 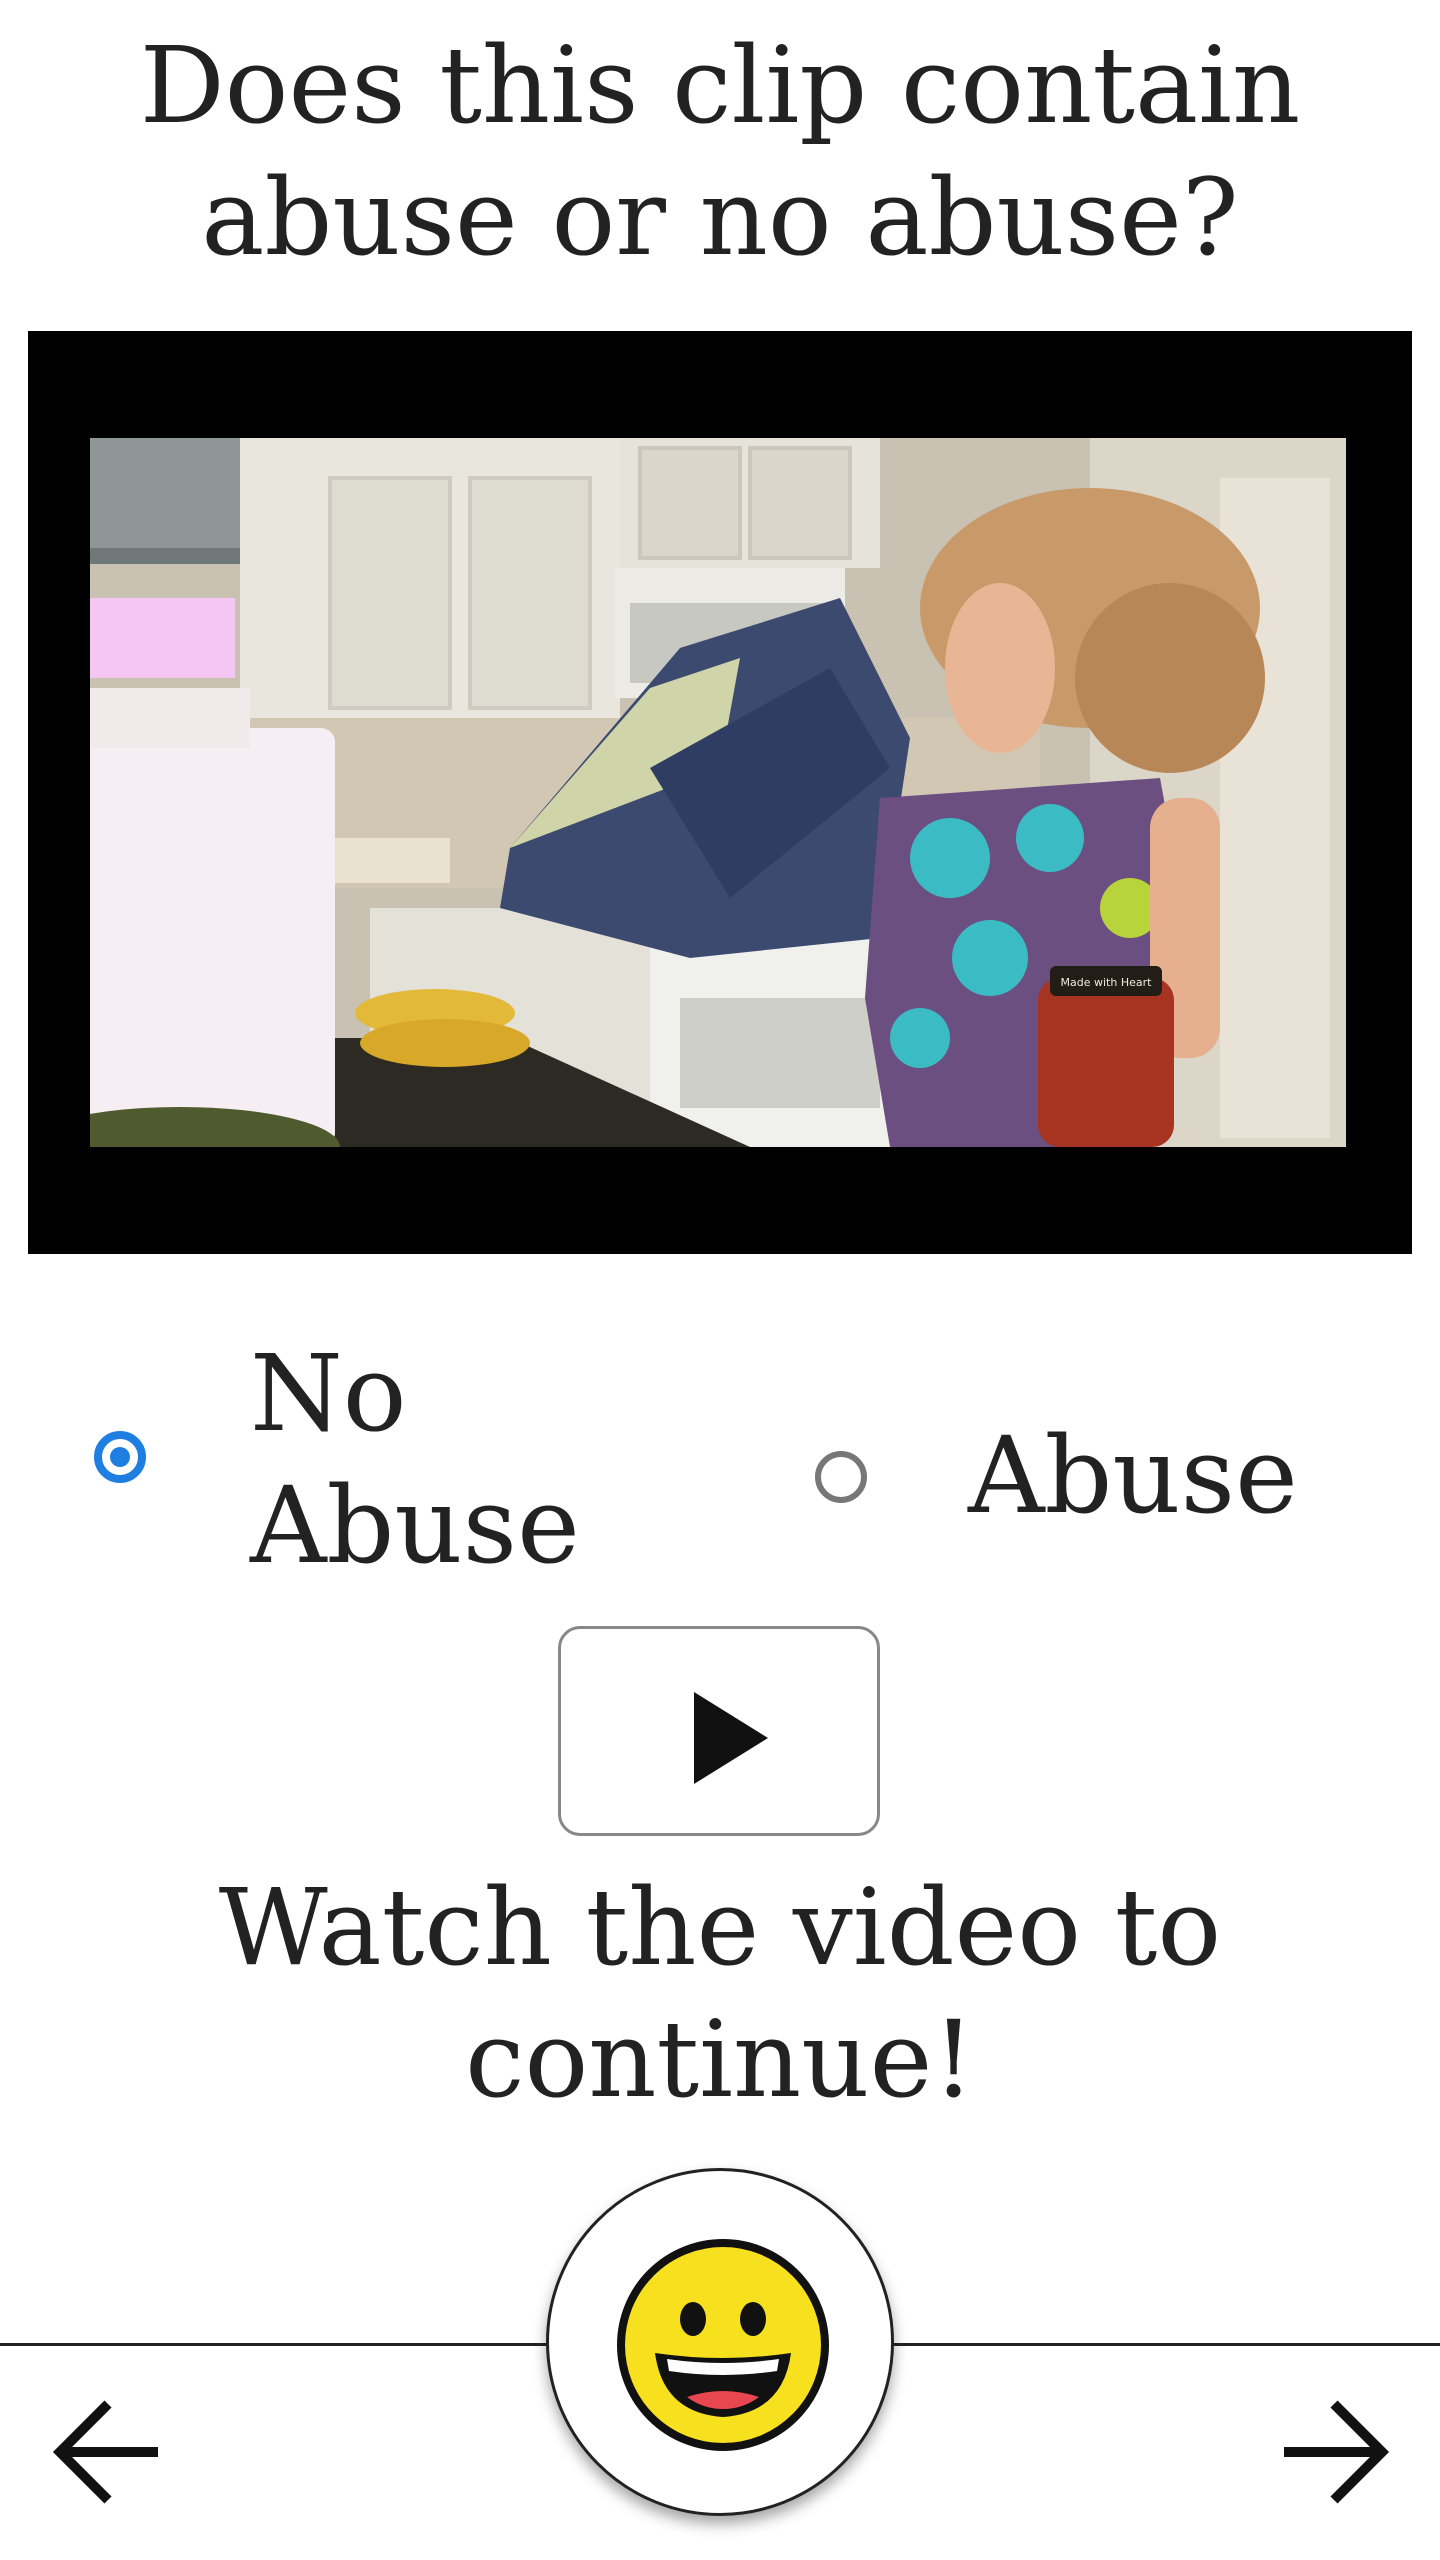 What do you see at coordinates (731, 1738) in the screenshot?
I see `play-icon` at bounding box center [731, 1738].